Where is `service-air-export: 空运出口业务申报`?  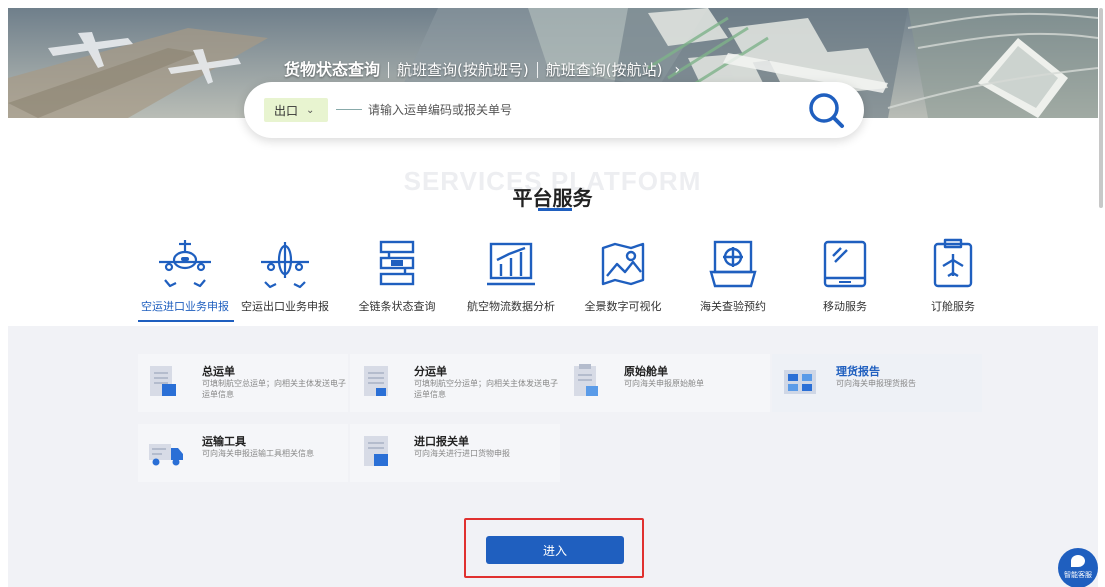
service-air-export: 空运出口业务申报 is located at coordinates (285, 281).